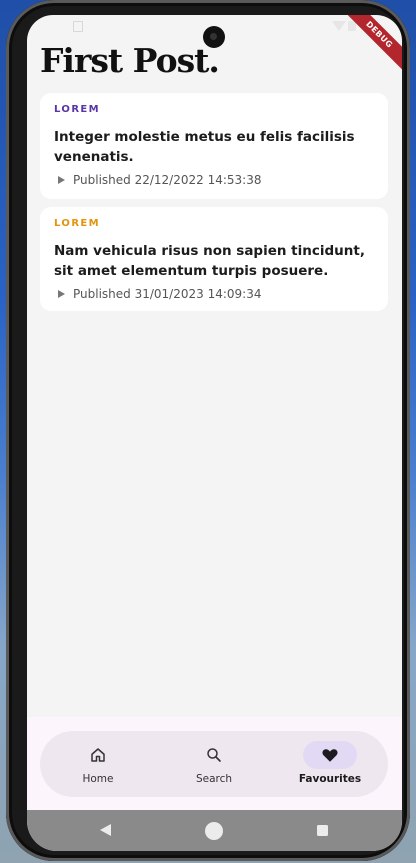  Describe the element at coordinates (167, 180) in the screenshot. I see `post-published-date: Published 22/12/2022 14:53:38` at that location.